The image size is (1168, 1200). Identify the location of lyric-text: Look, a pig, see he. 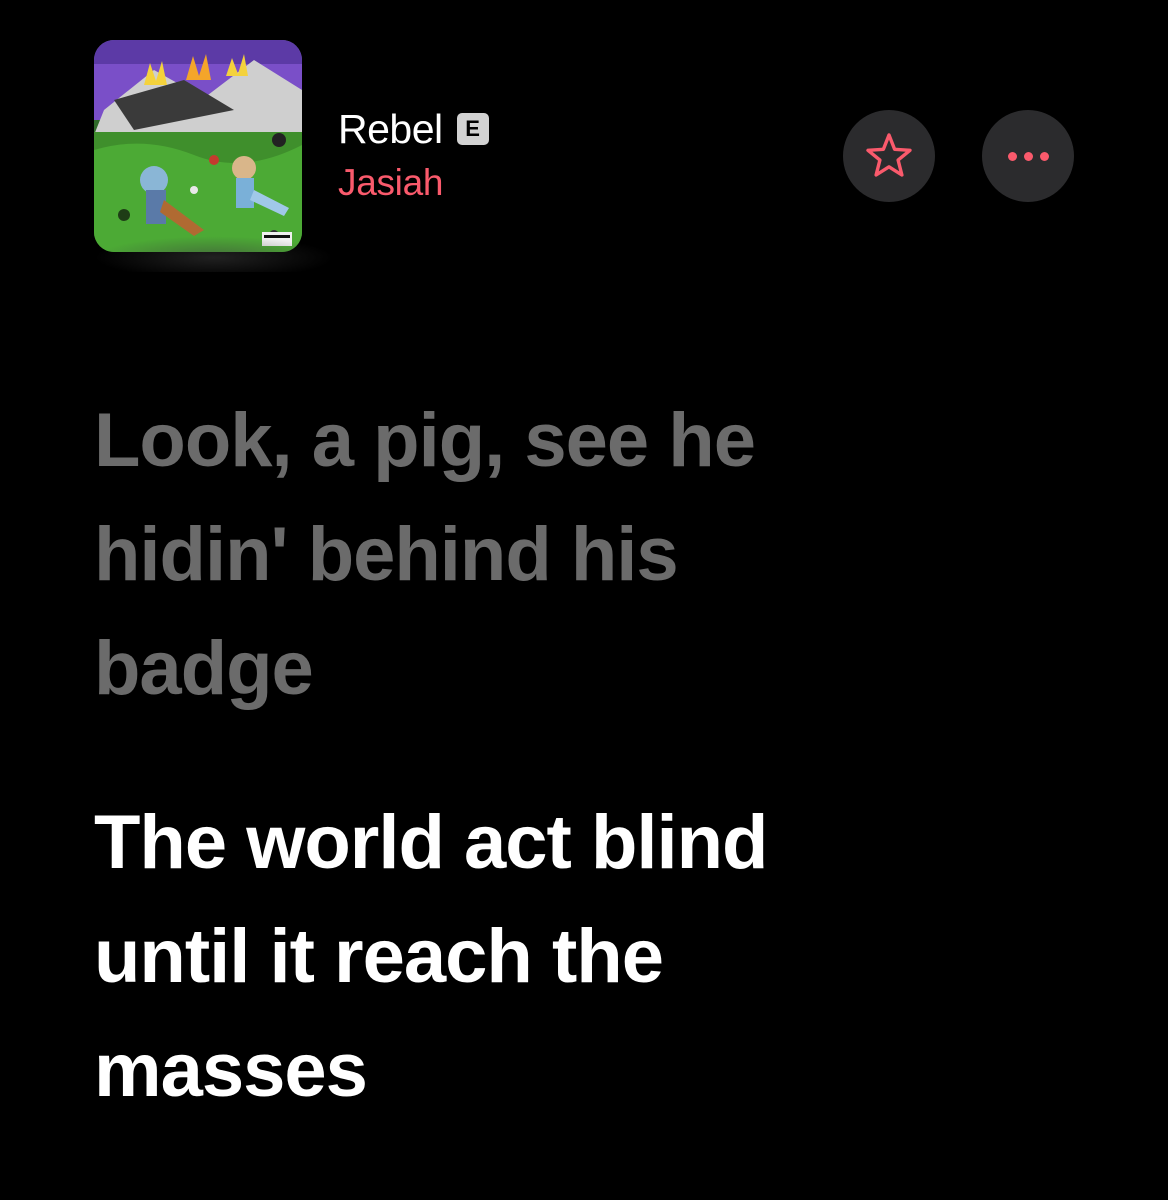
(425, 440).